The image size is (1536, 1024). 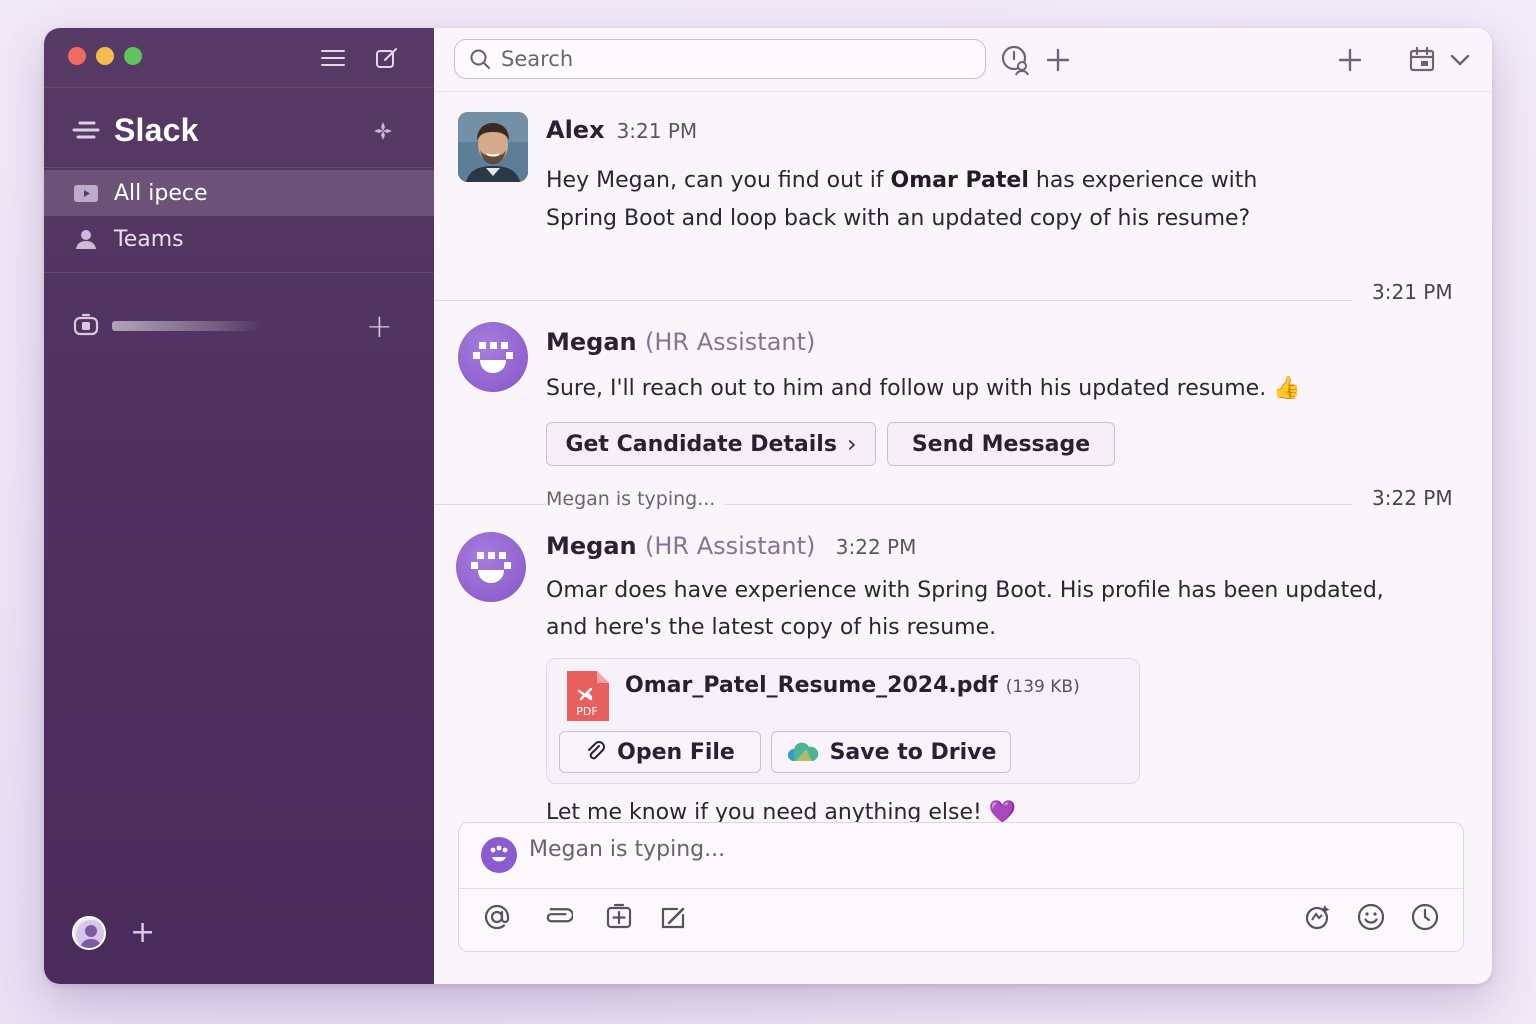 I want to click on top-bar, so click(x=963, y=60).